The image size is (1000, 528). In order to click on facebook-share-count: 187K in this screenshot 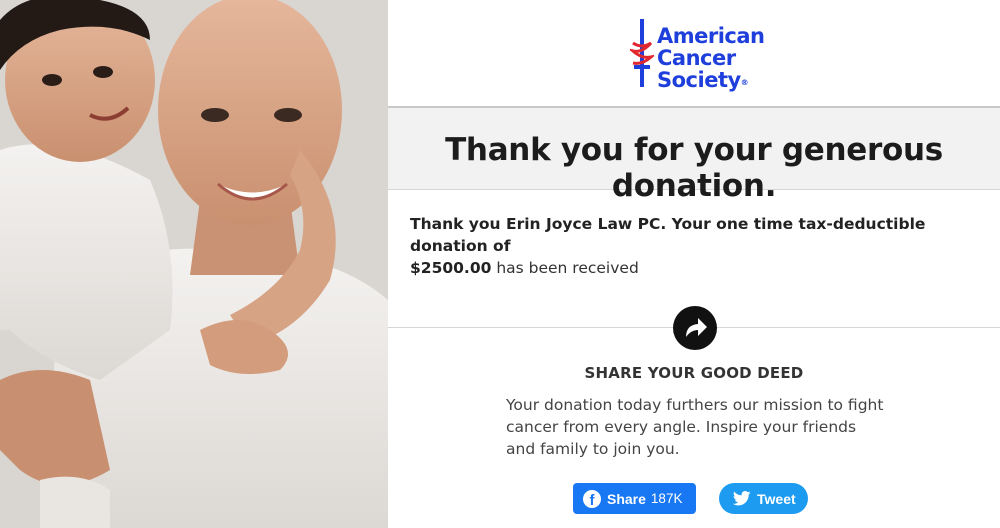, I will do `click(666, 498)`.